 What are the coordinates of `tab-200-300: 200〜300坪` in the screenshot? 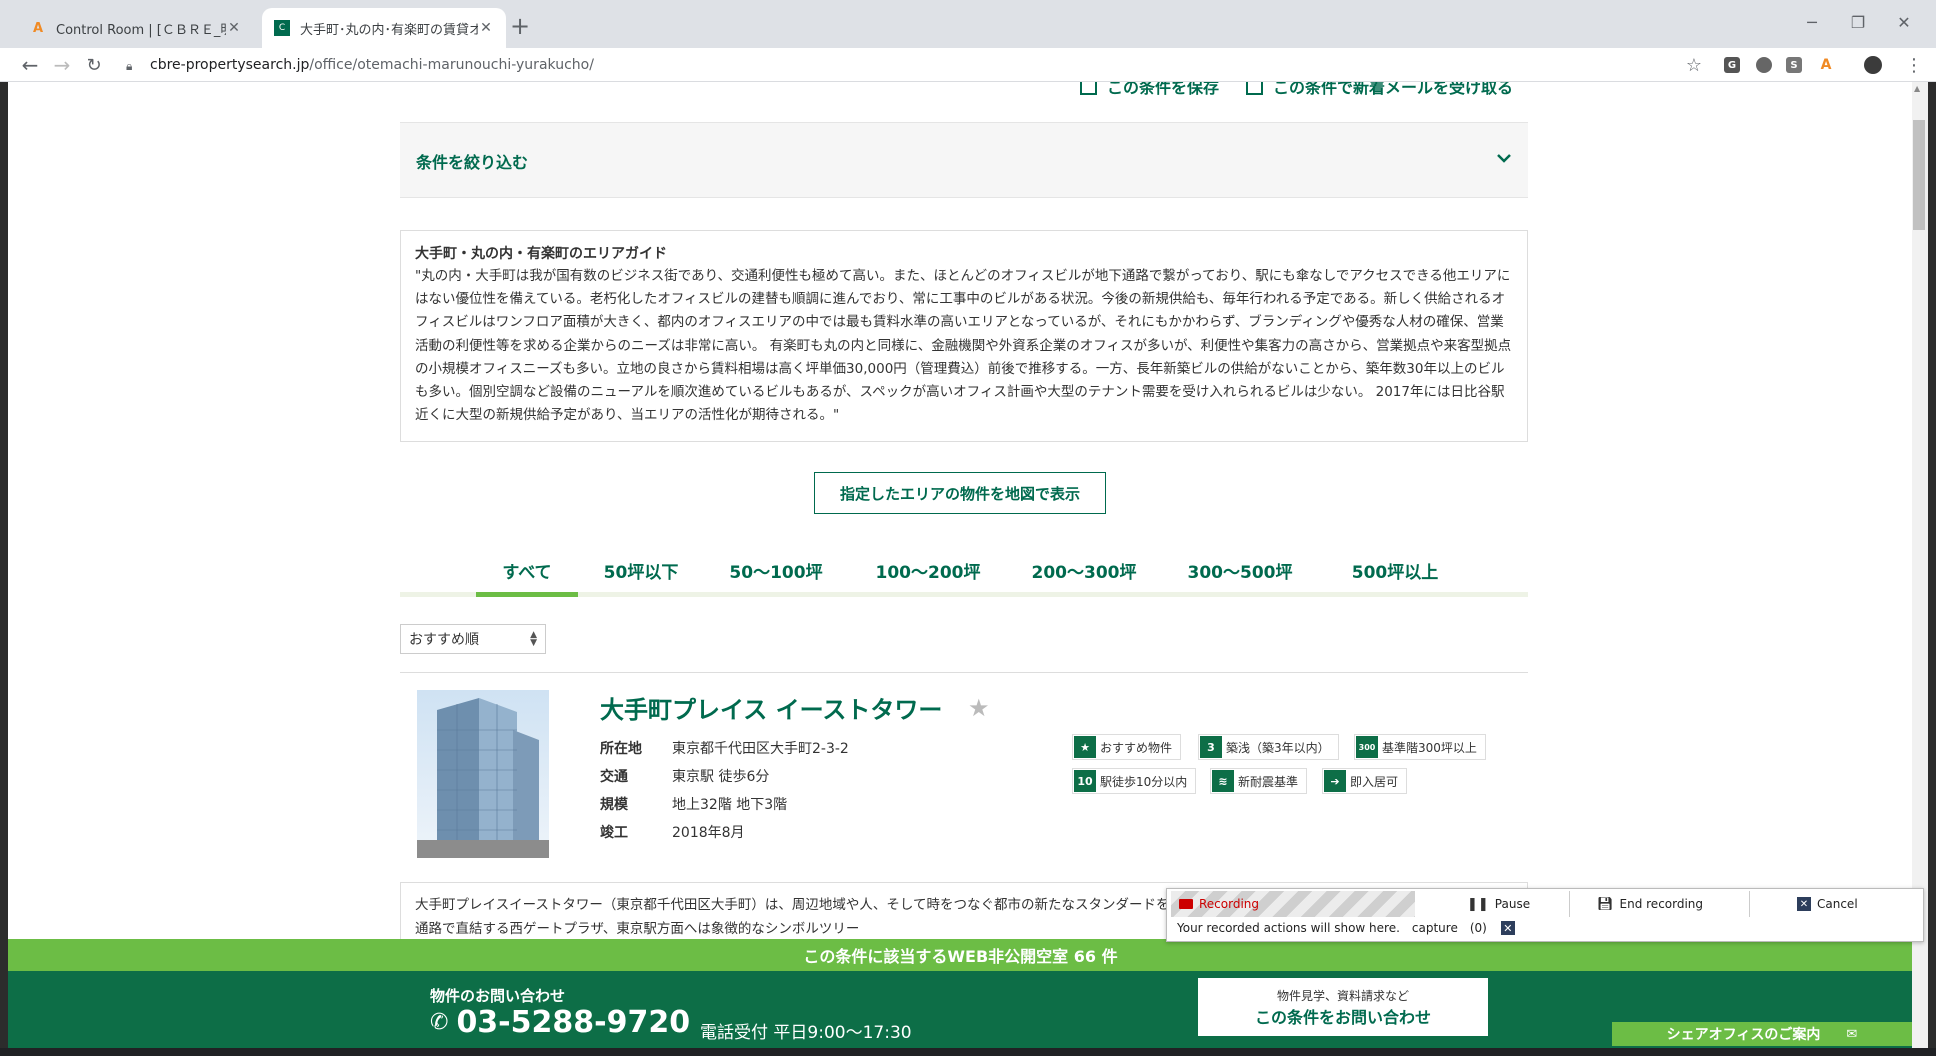 It's located at (1084, 573).